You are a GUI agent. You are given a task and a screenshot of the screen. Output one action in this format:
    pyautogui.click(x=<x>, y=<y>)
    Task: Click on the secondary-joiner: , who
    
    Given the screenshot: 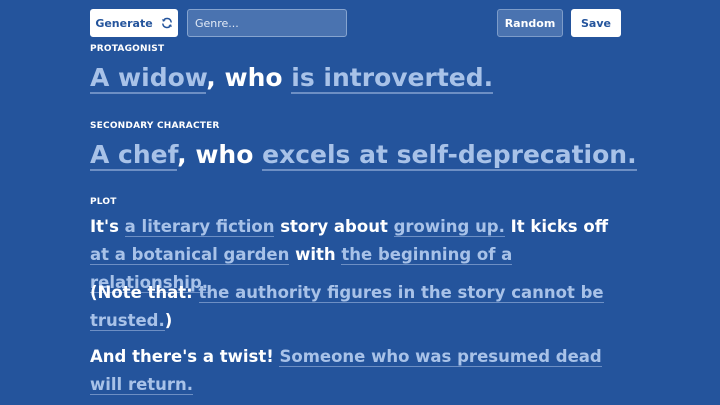 What is the action you would take?
    pyautogui.click(x=220, y=154)
    